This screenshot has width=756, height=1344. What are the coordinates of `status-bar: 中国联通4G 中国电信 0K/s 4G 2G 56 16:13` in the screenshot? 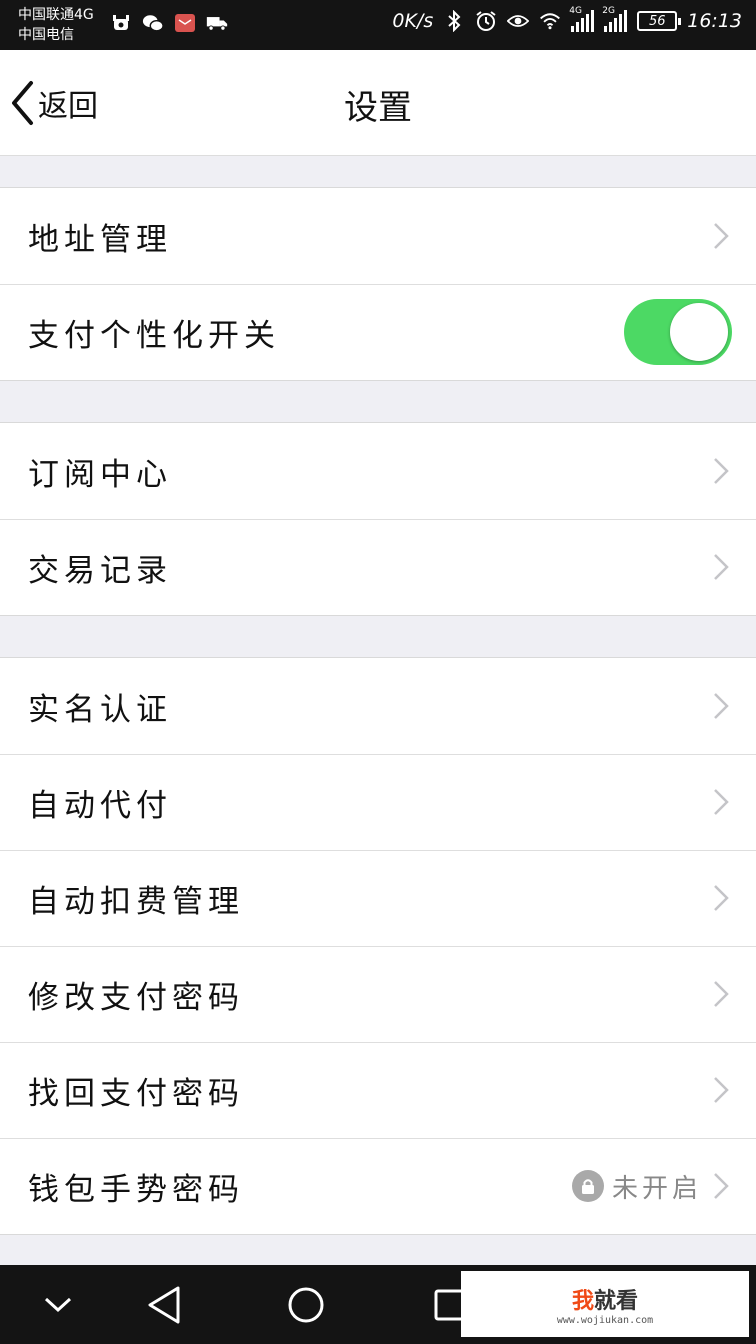 It's located at (378, 25).